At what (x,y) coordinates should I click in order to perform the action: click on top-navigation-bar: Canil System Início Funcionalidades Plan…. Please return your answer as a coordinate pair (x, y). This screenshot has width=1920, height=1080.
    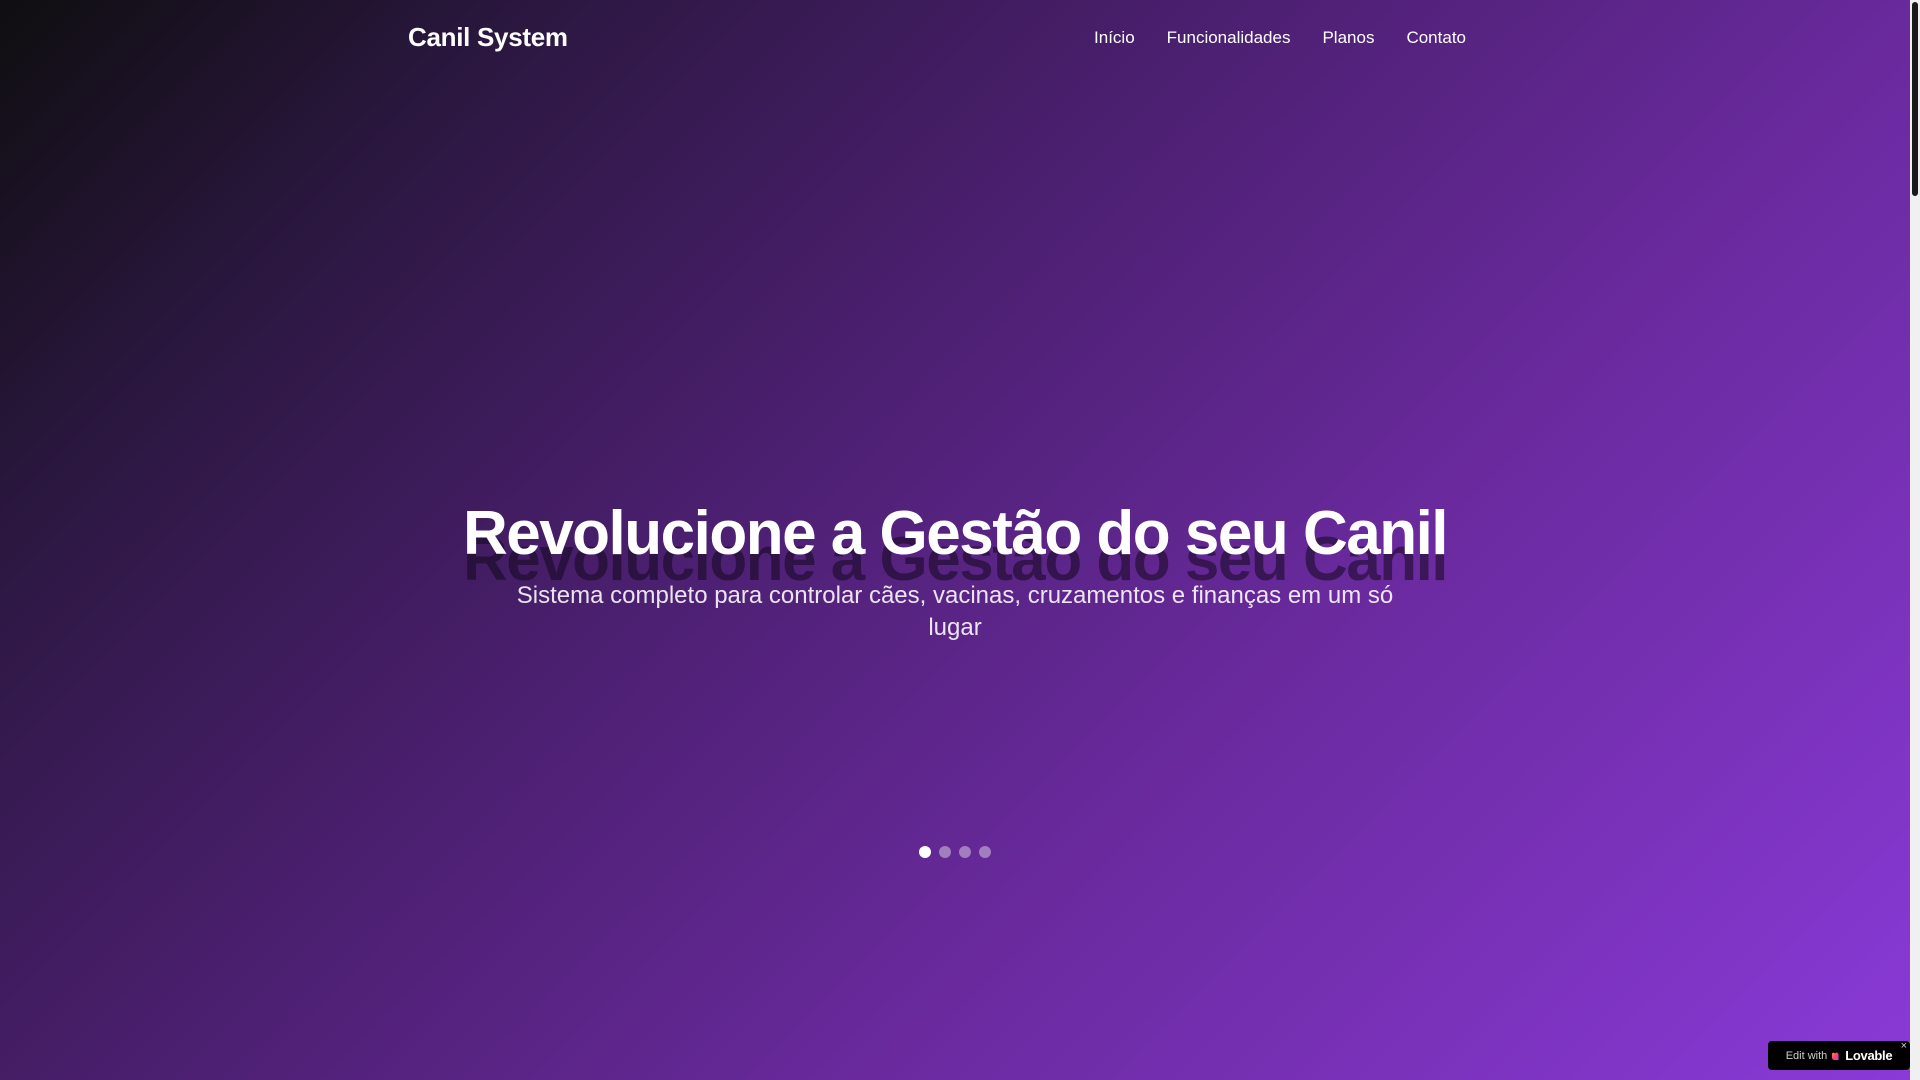
    Looking at the image, I should click on (955, 40).